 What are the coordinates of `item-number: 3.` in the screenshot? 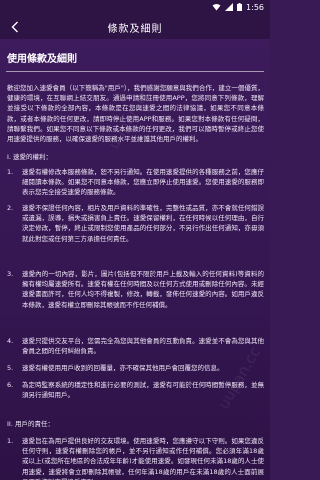 It's located at (10, 274).